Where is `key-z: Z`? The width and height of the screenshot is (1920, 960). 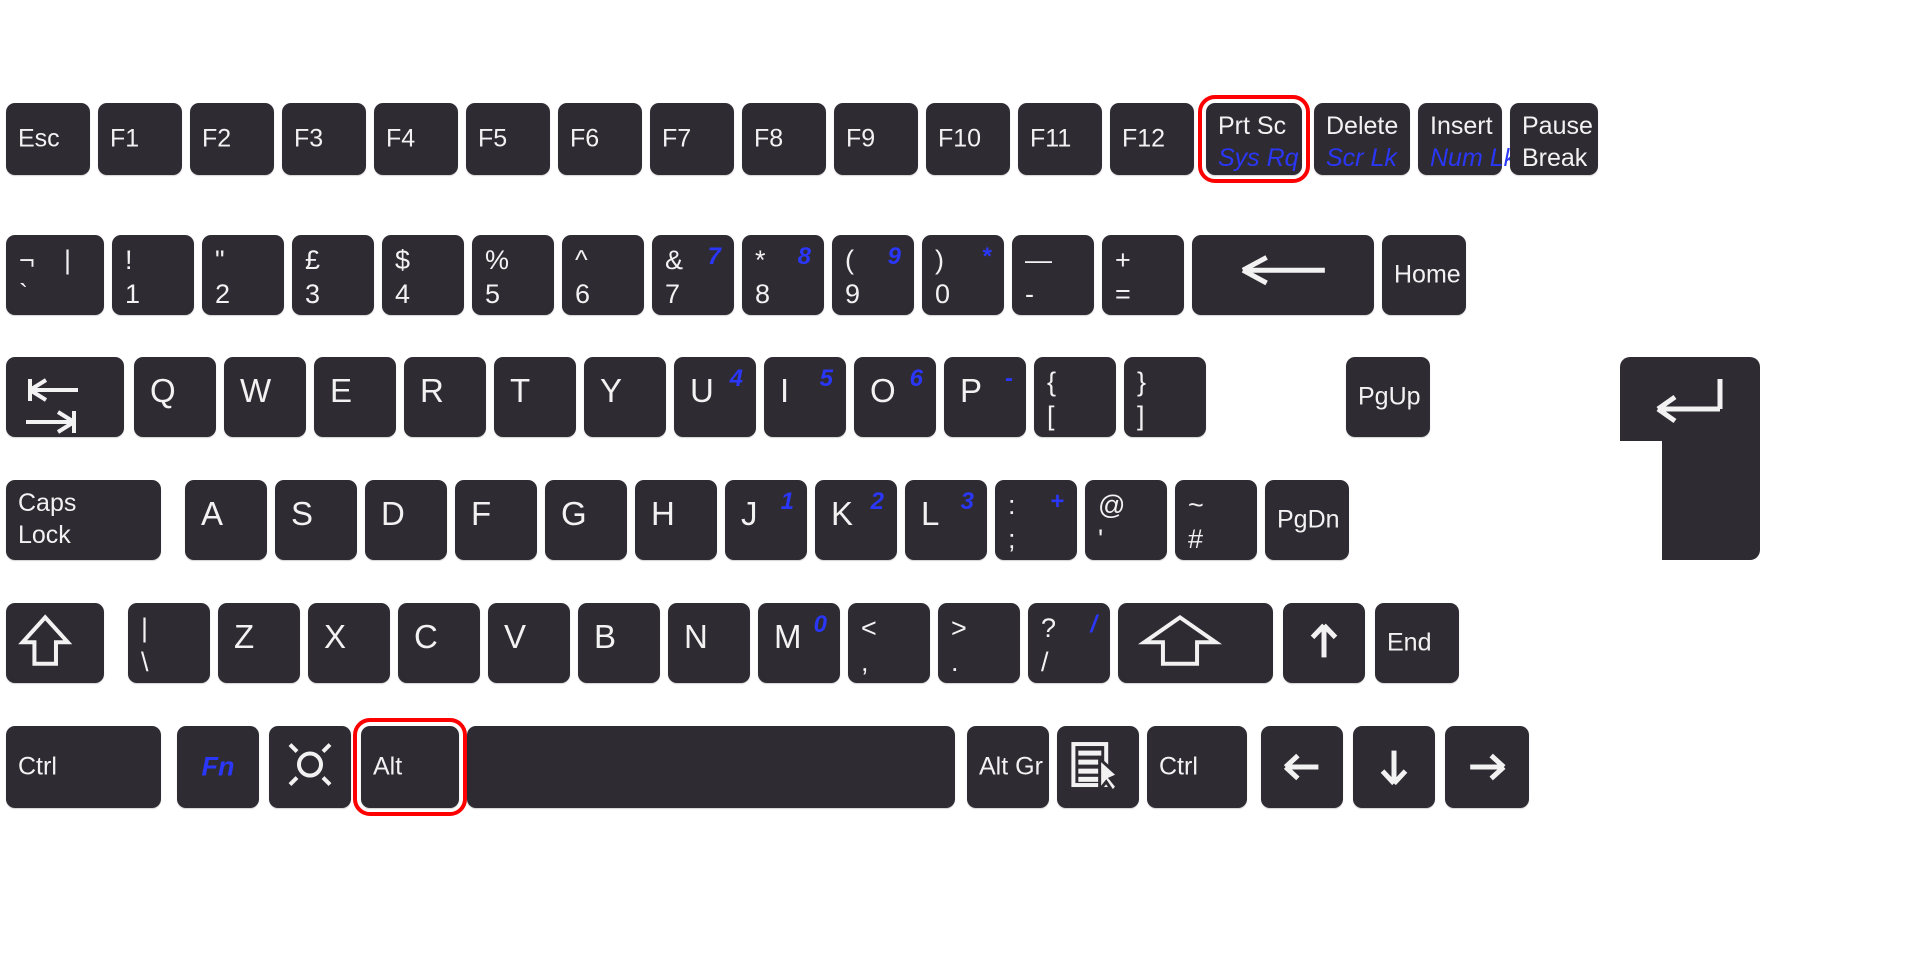 key-z: Z is located at coordinates (259, 643).